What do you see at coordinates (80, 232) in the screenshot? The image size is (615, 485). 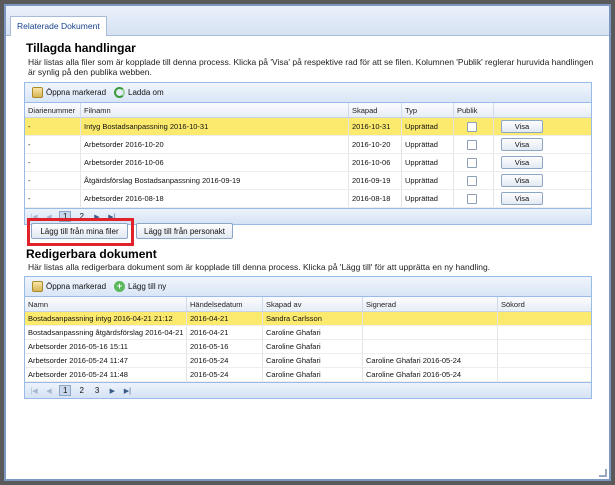 I see `highlight-box` at bounding box center [80, 232].